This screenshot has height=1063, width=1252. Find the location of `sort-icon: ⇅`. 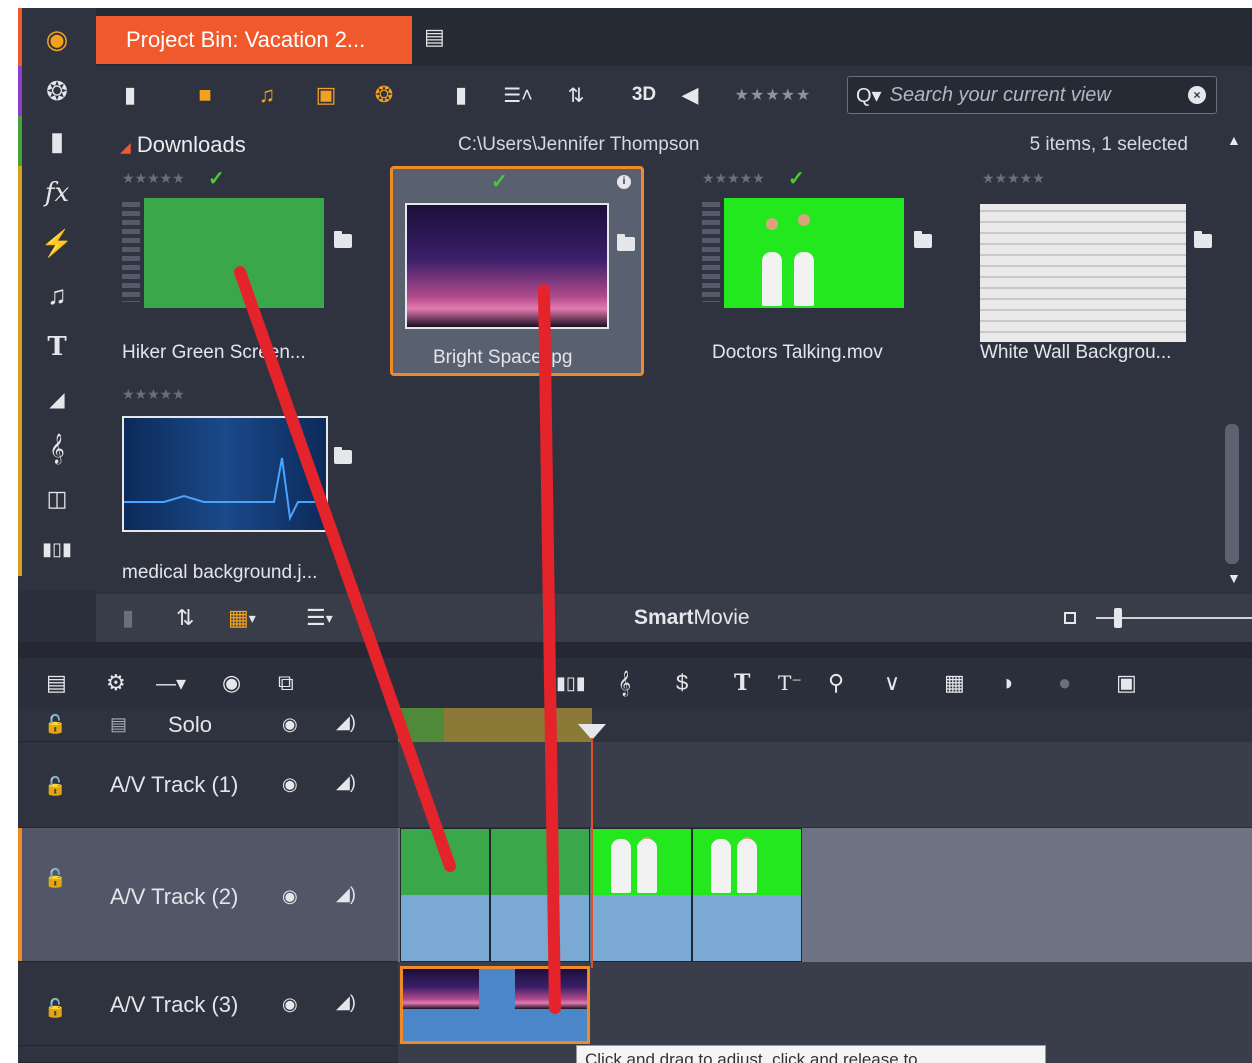

sort-icon: ⇅ is located at coordinates (576, 95).